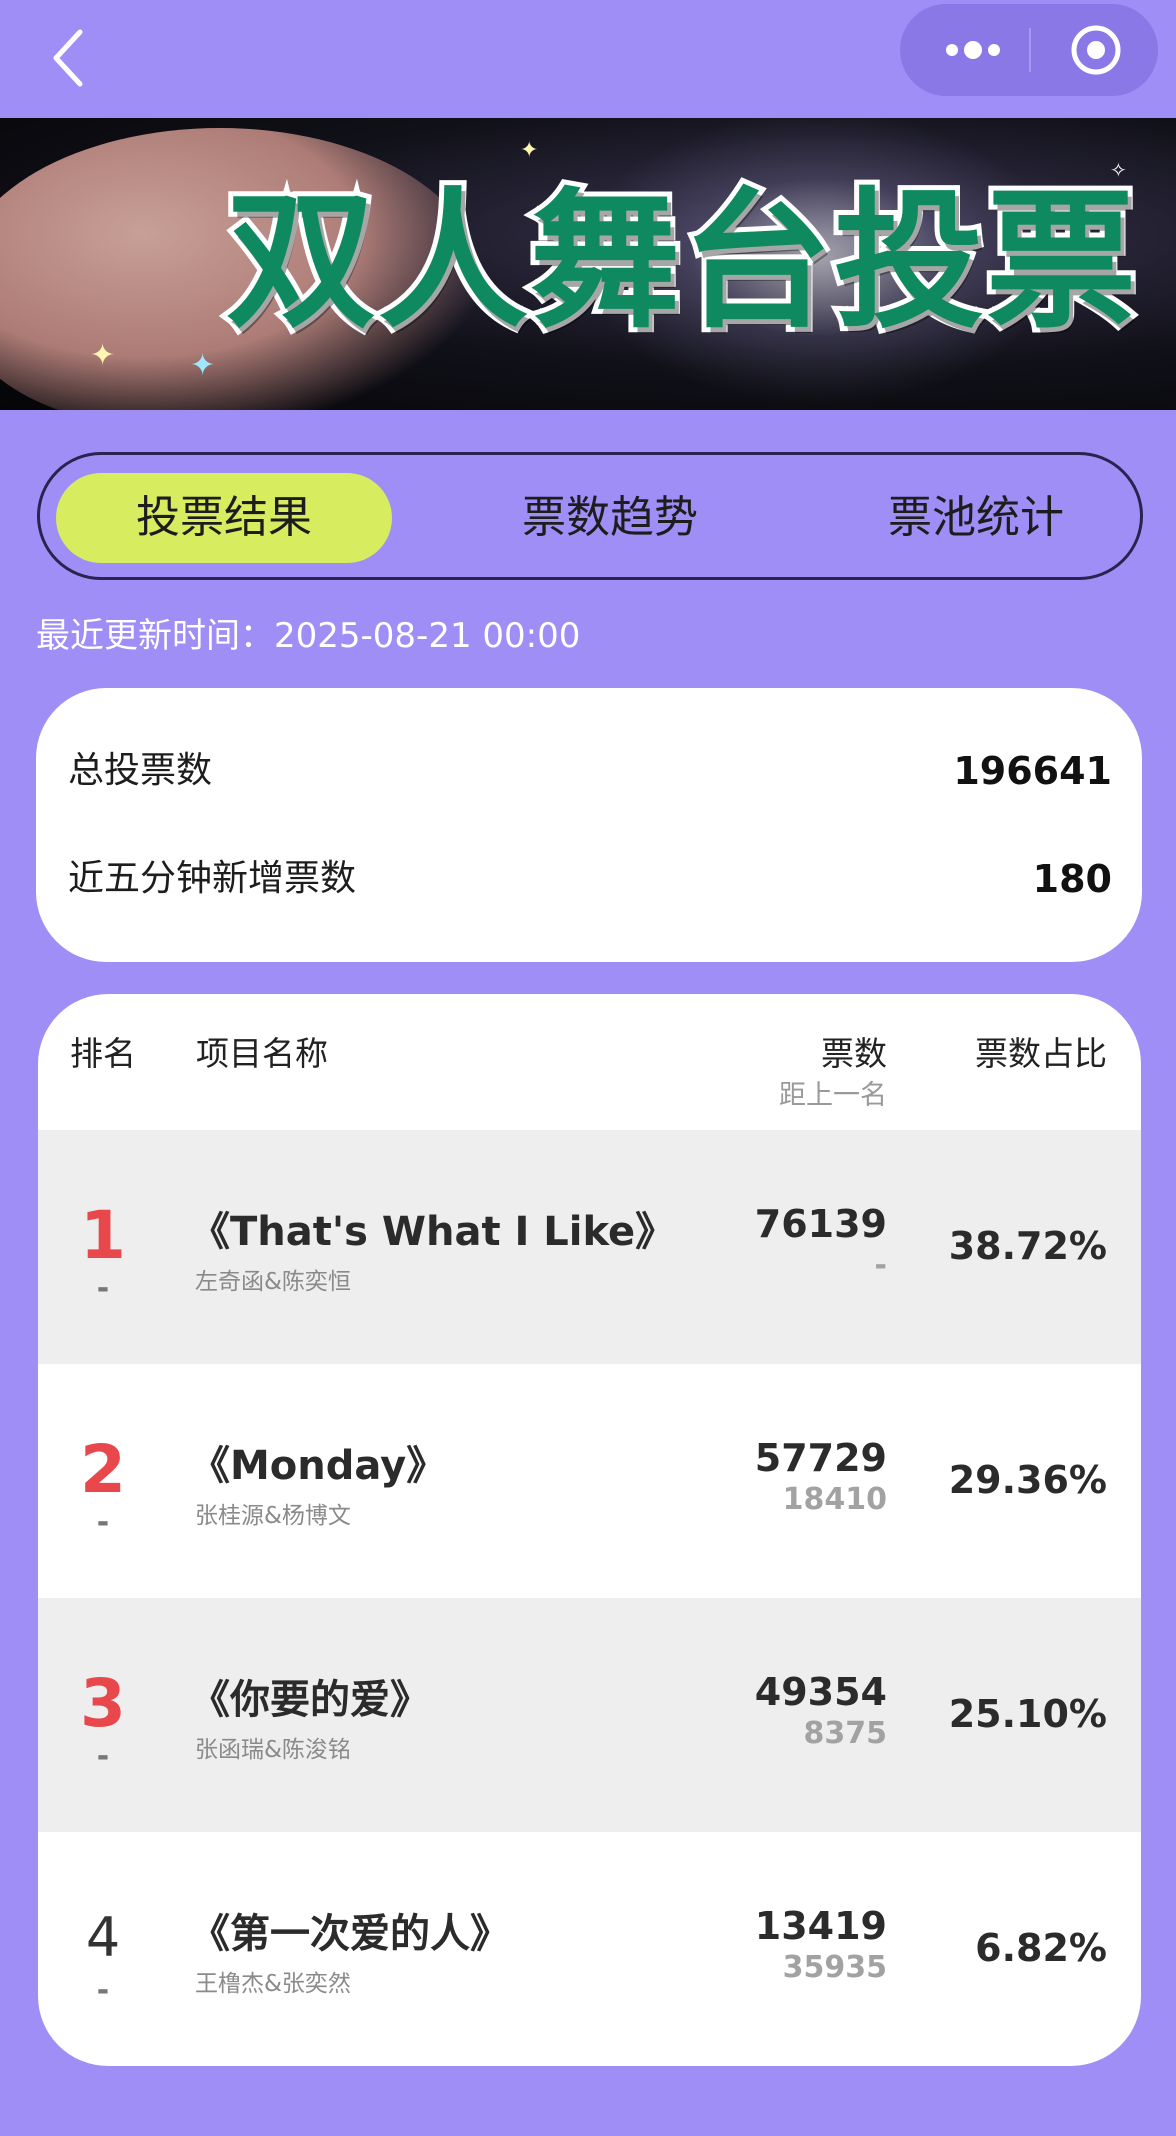 Image resolution: width=1176 pixels, height=2136 pixels. Describe the element at coordinates (610, 518) in the screenshot. I see `tab-vote-trend: 票数趋势` at that location.